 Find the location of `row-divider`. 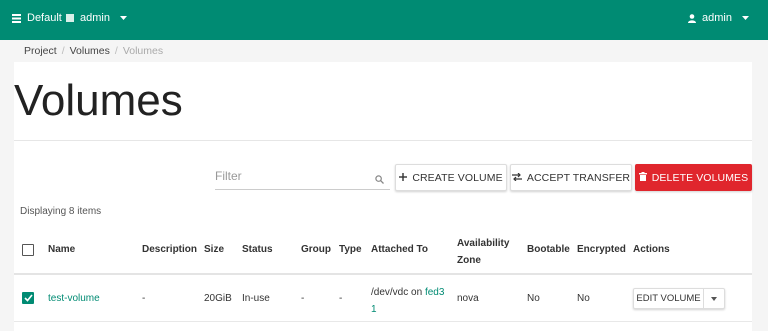

row-divider is located at coordinates (383, 321).